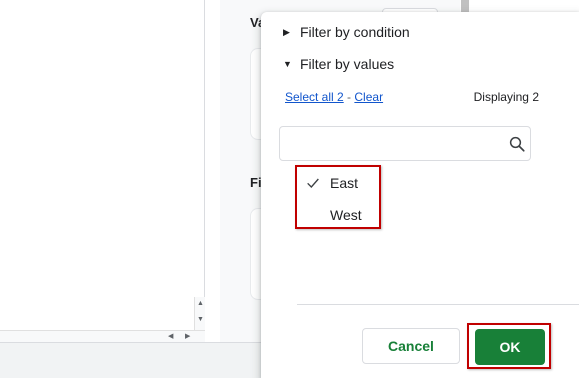 The image size is (579, 378). What do you see at coordinates (187, 337) in the screenshot?
I see `scroll-right-arrow-icon: ▶` at bounding box center [187, 337].